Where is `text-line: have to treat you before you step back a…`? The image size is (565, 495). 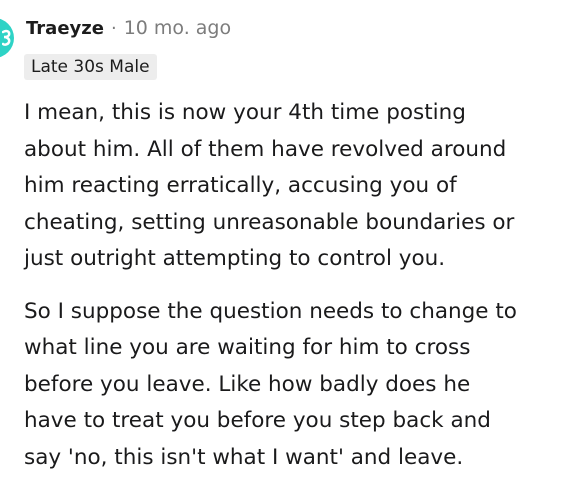 text-line: have to treat you before you step back a… is located at coordinates (257, 420).